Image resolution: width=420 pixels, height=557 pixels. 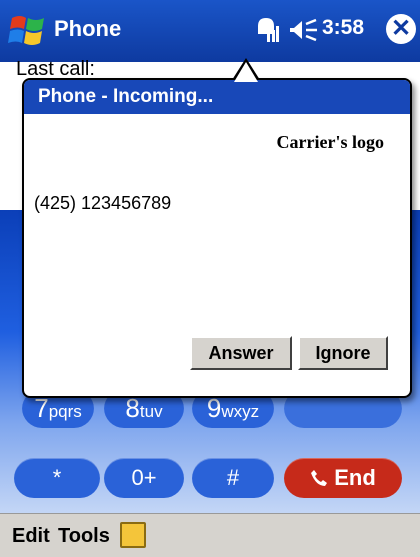 I want to click on ignore-button: Ignore, so click(x=343, y=353).